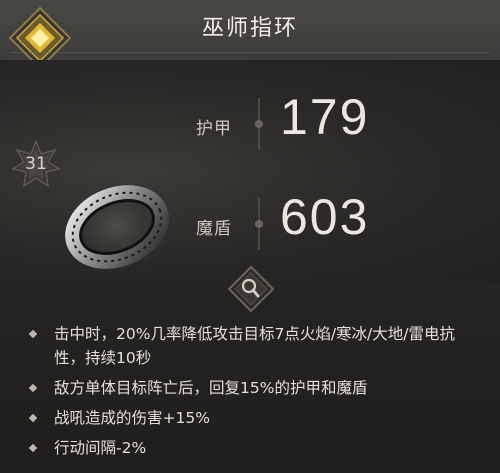  I want to click on header-divider, so click(250, 52).